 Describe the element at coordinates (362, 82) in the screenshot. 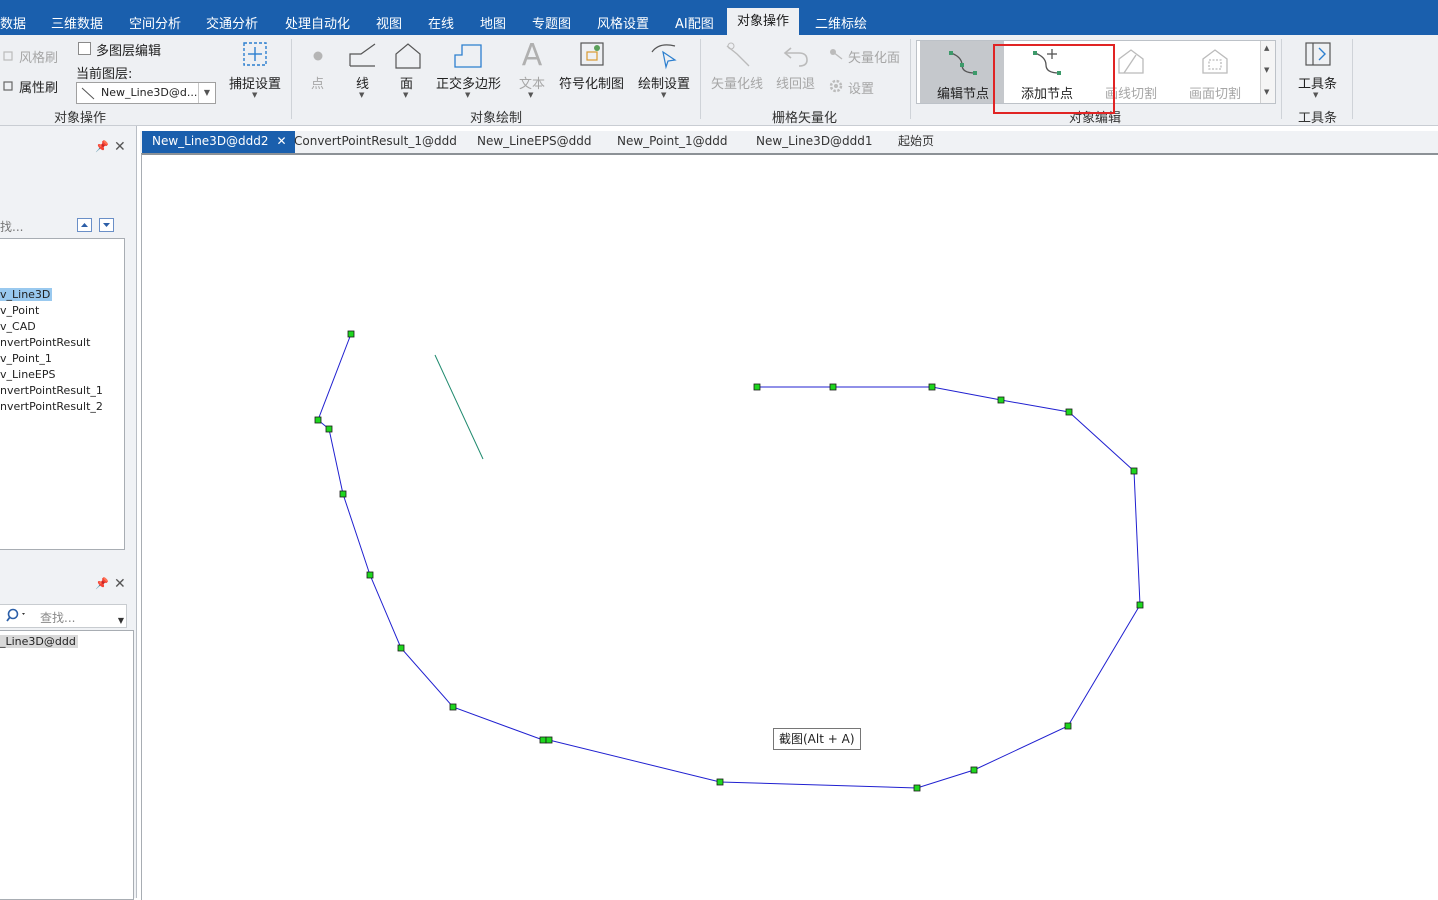

I see `draw-line-button: 线` at that location.